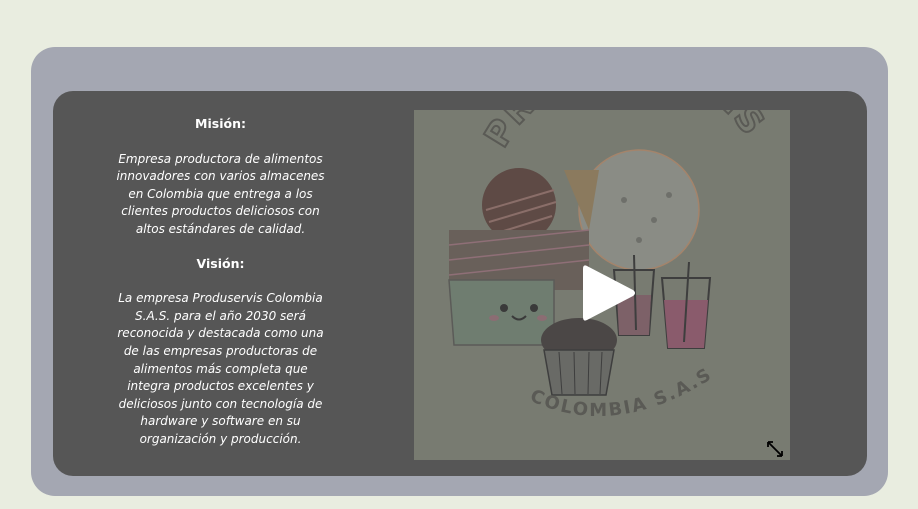 This screenshot has height=509, width=918. I want to click on expand-icon, so click(775, 449).